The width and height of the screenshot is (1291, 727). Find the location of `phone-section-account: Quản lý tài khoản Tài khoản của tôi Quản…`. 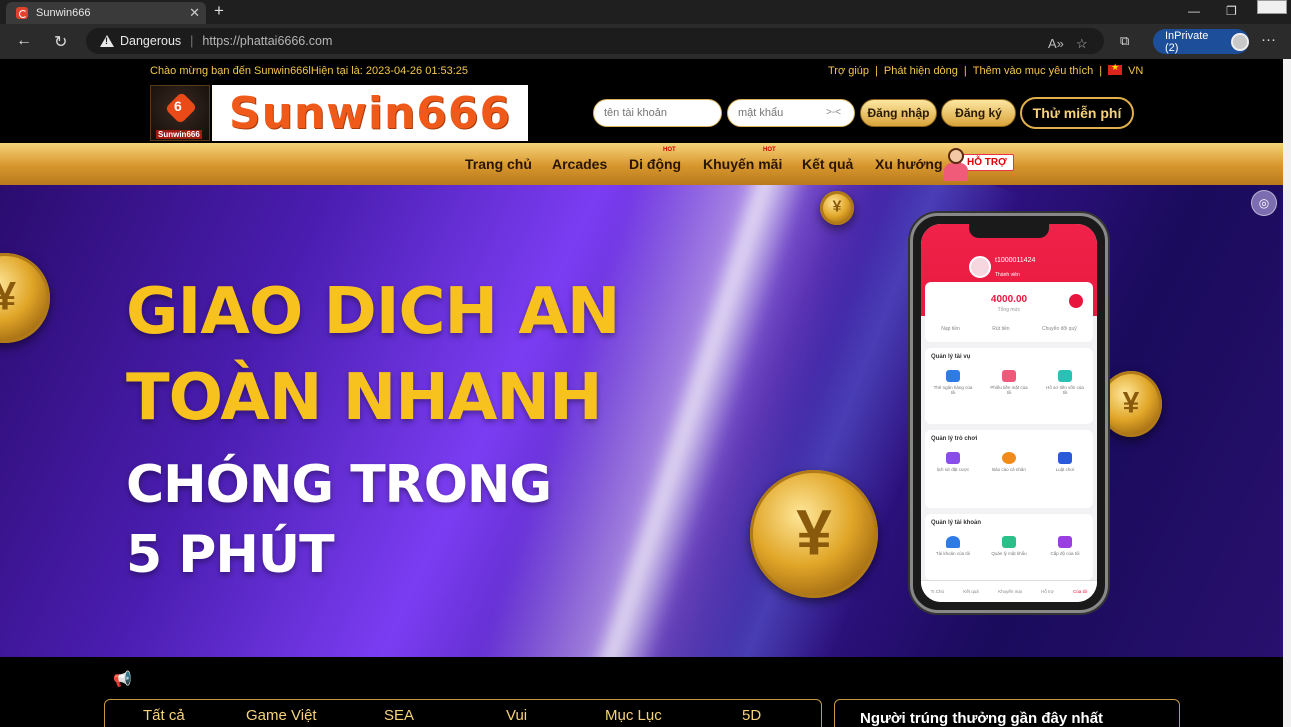

phone-section-account: Quản lý tài khoản Tài khoản của tôi Quản… is located at coordinates (1009, 547).